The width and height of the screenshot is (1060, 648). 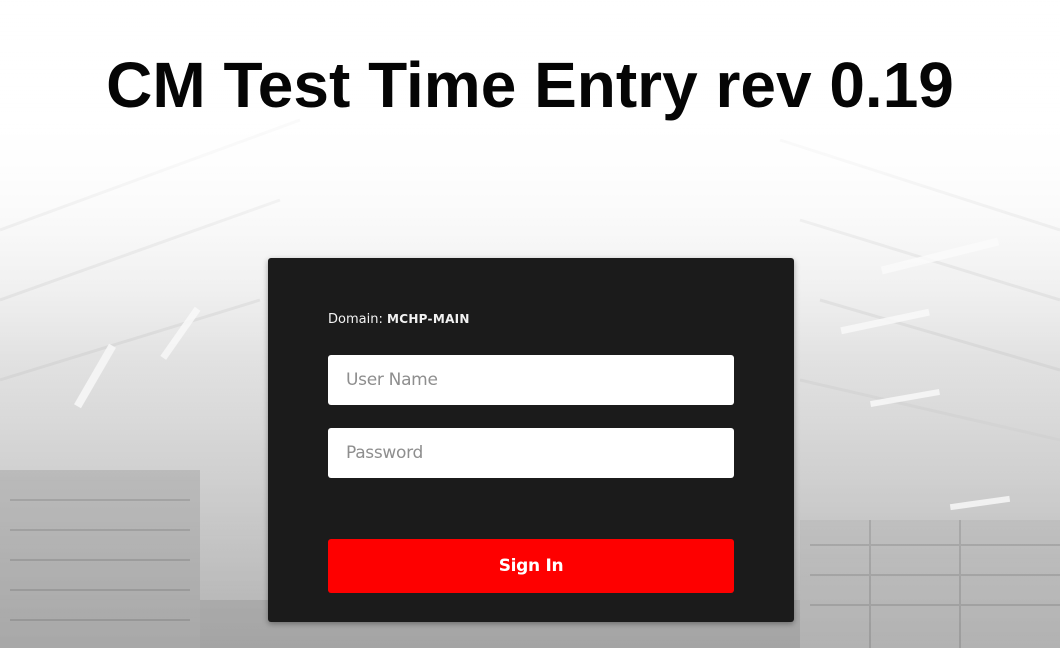 What do you see at coordinates (531, 380) in the screenshot?
I see `username-input` at bounding box center [531, 380].